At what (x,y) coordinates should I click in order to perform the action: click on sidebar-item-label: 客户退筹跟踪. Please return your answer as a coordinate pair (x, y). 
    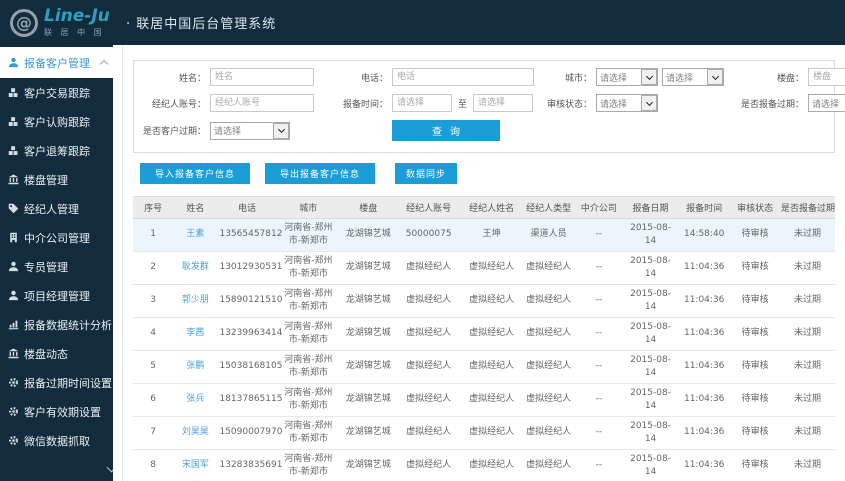
    Looking at the image, I should click on (57, 151).